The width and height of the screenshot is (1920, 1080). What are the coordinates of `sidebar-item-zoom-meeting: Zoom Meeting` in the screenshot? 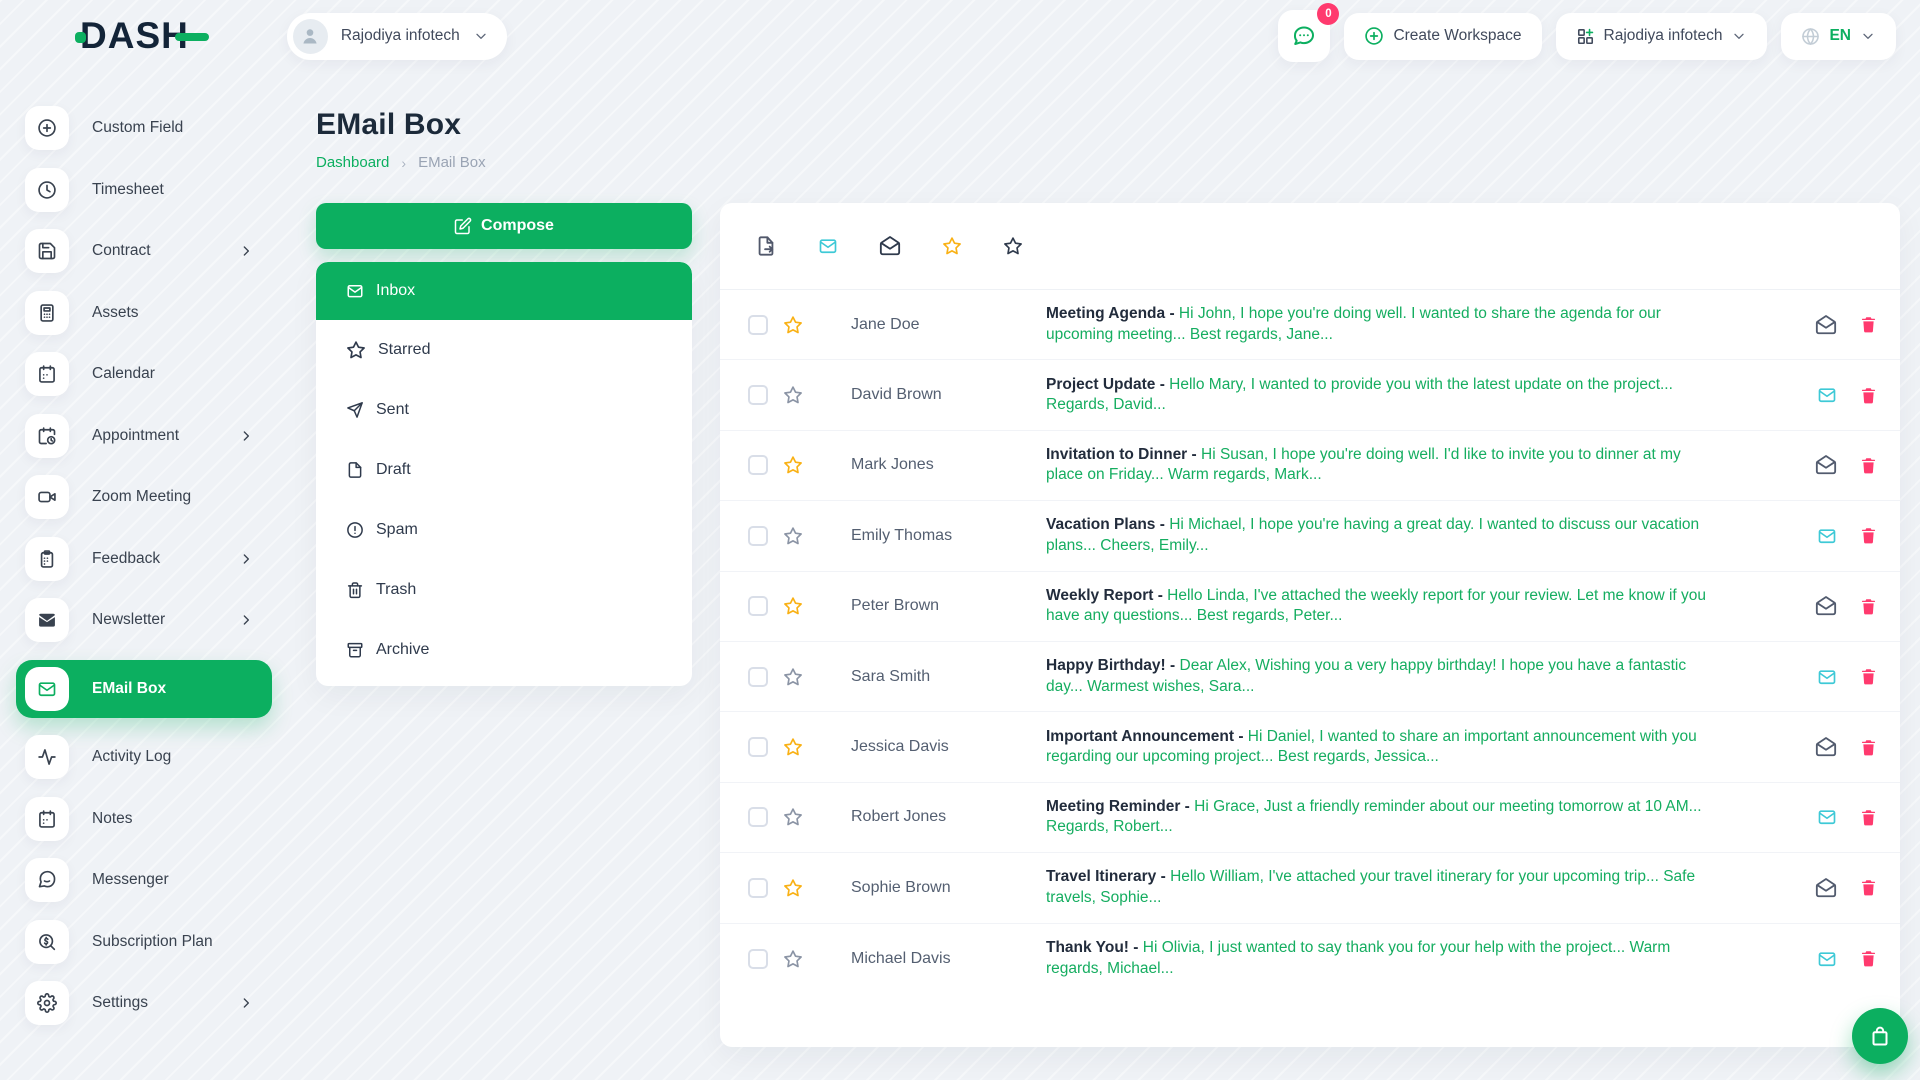 It's located at (144, 497).